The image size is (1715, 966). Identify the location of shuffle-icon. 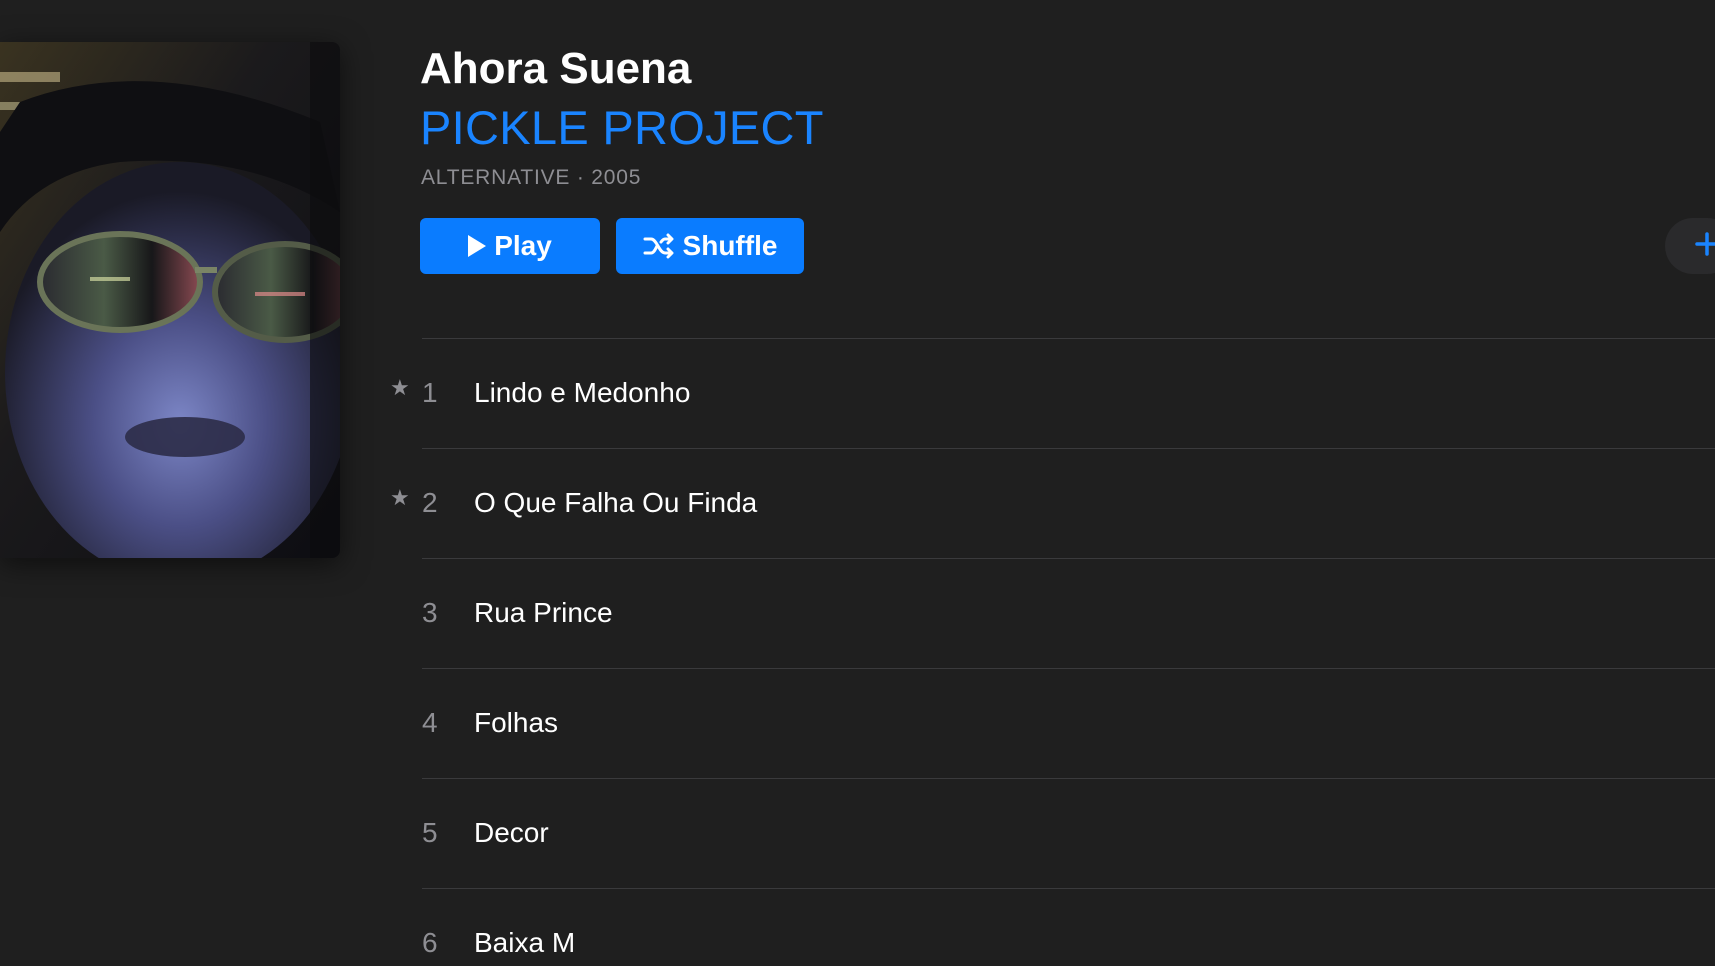
(659, 246).